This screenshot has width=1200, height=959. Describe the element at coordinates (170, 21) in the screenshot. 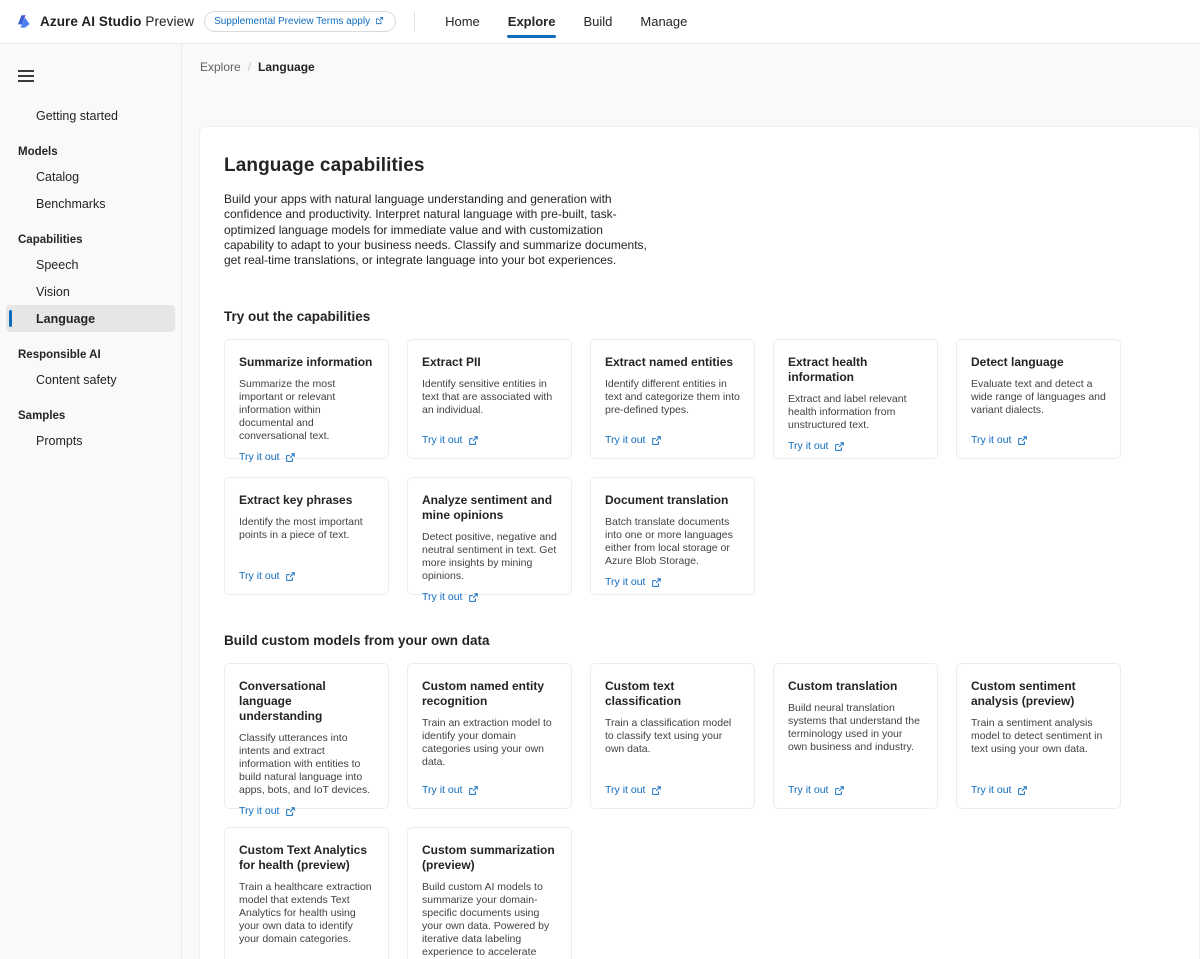

I see `brand-preview-label: Preview` at that location.